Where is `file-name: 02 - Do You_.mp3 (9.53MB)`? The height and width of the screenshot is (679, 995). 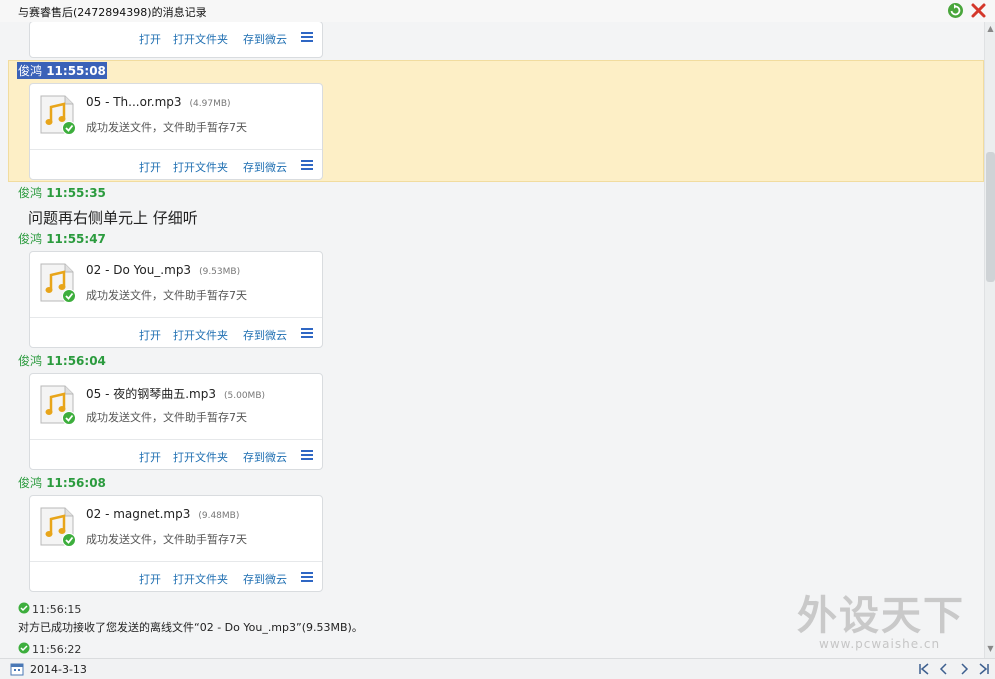
file-name: 02 - Do You_.mp3 (9.53MB) is located at coordinates (163, 270).